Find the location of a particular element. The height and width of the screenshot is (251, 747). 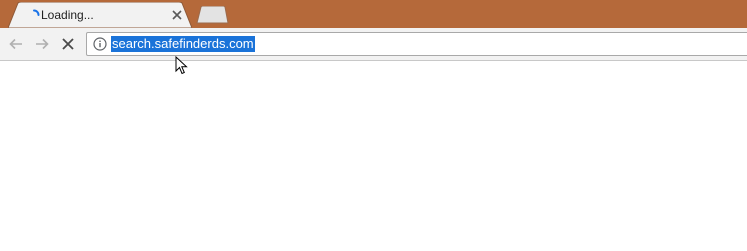

close-icon is located at coordinates (177, 15).